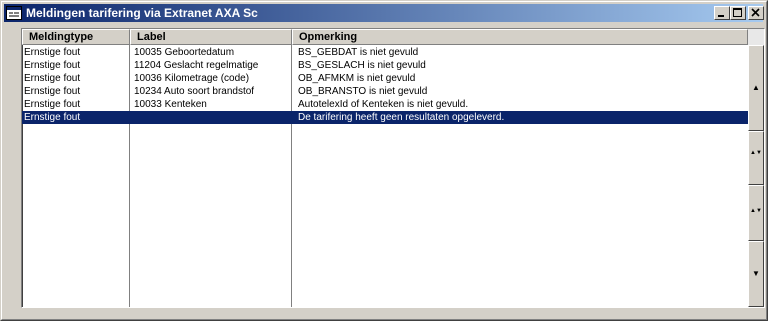 This screenshot has height=321, width=768. I want to click on scroll-page-down-button: ▲▼, so click(756, 213).